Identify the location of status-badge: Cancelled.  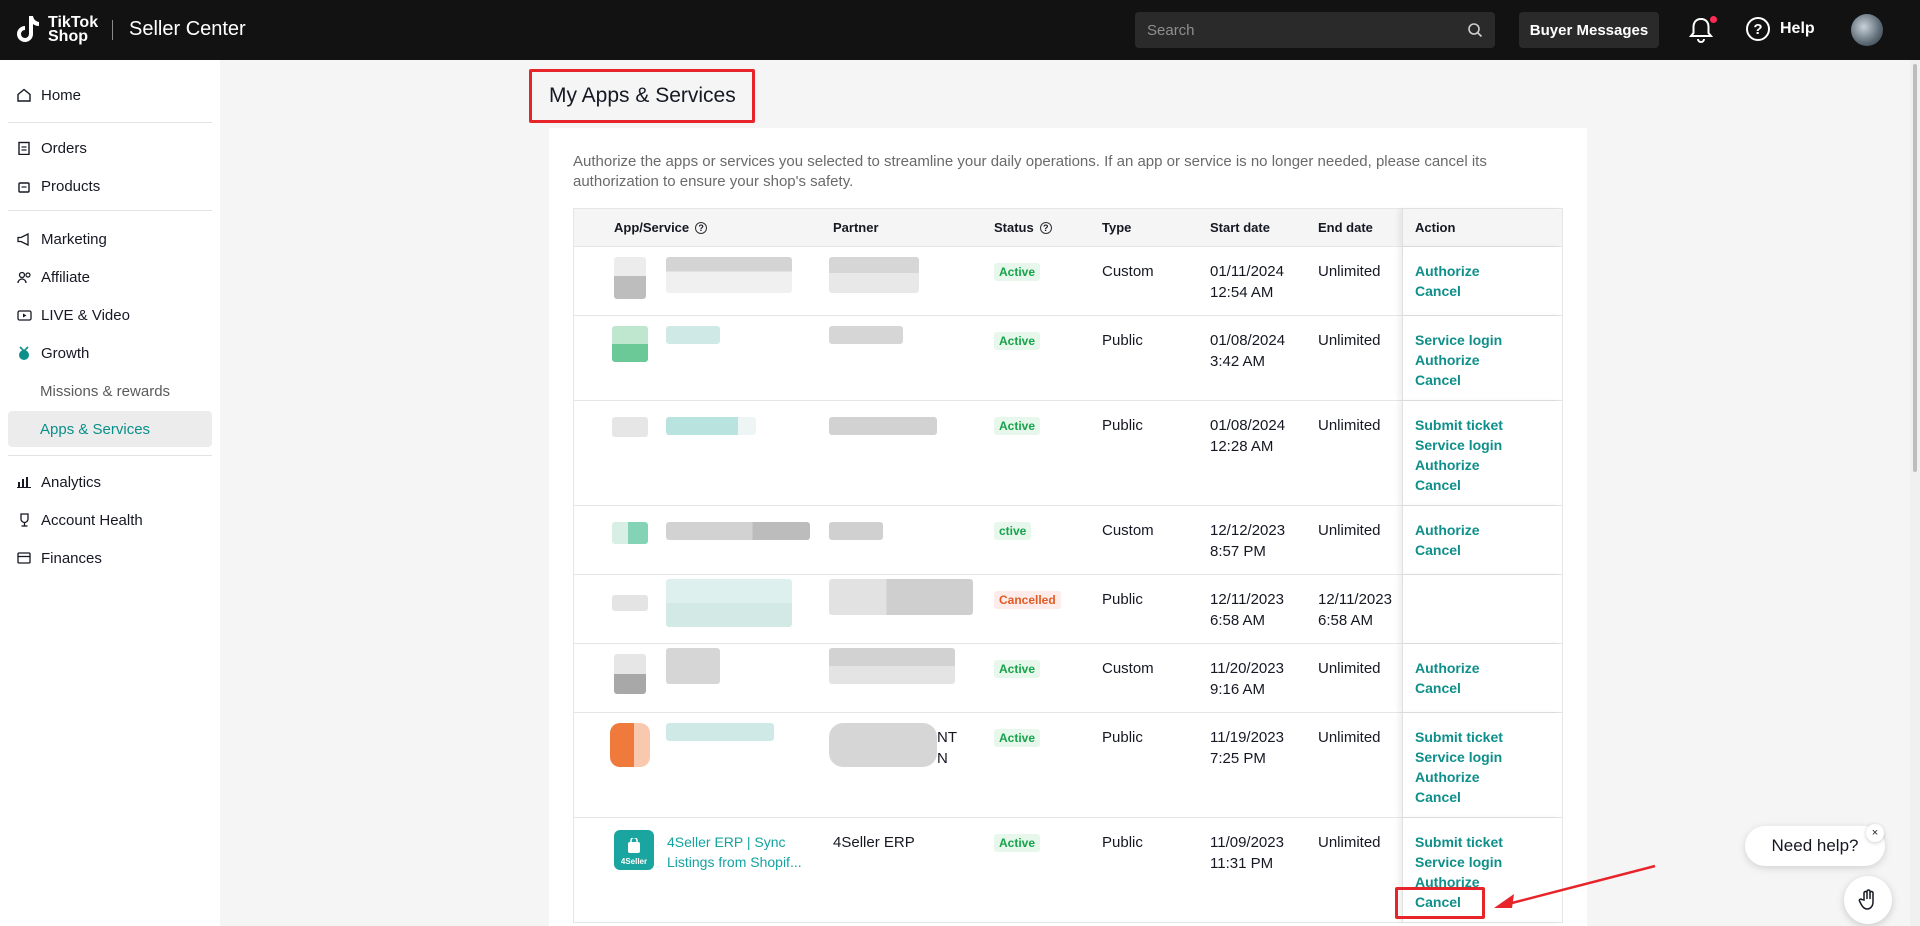
(1027, 600).